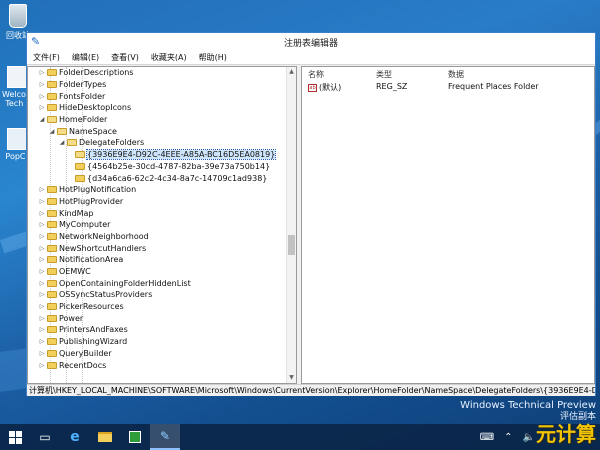 The width and height of the screenshot is (600, 450). I want to click on menu-favorites: 收藏夹(A), so click(169, 57).